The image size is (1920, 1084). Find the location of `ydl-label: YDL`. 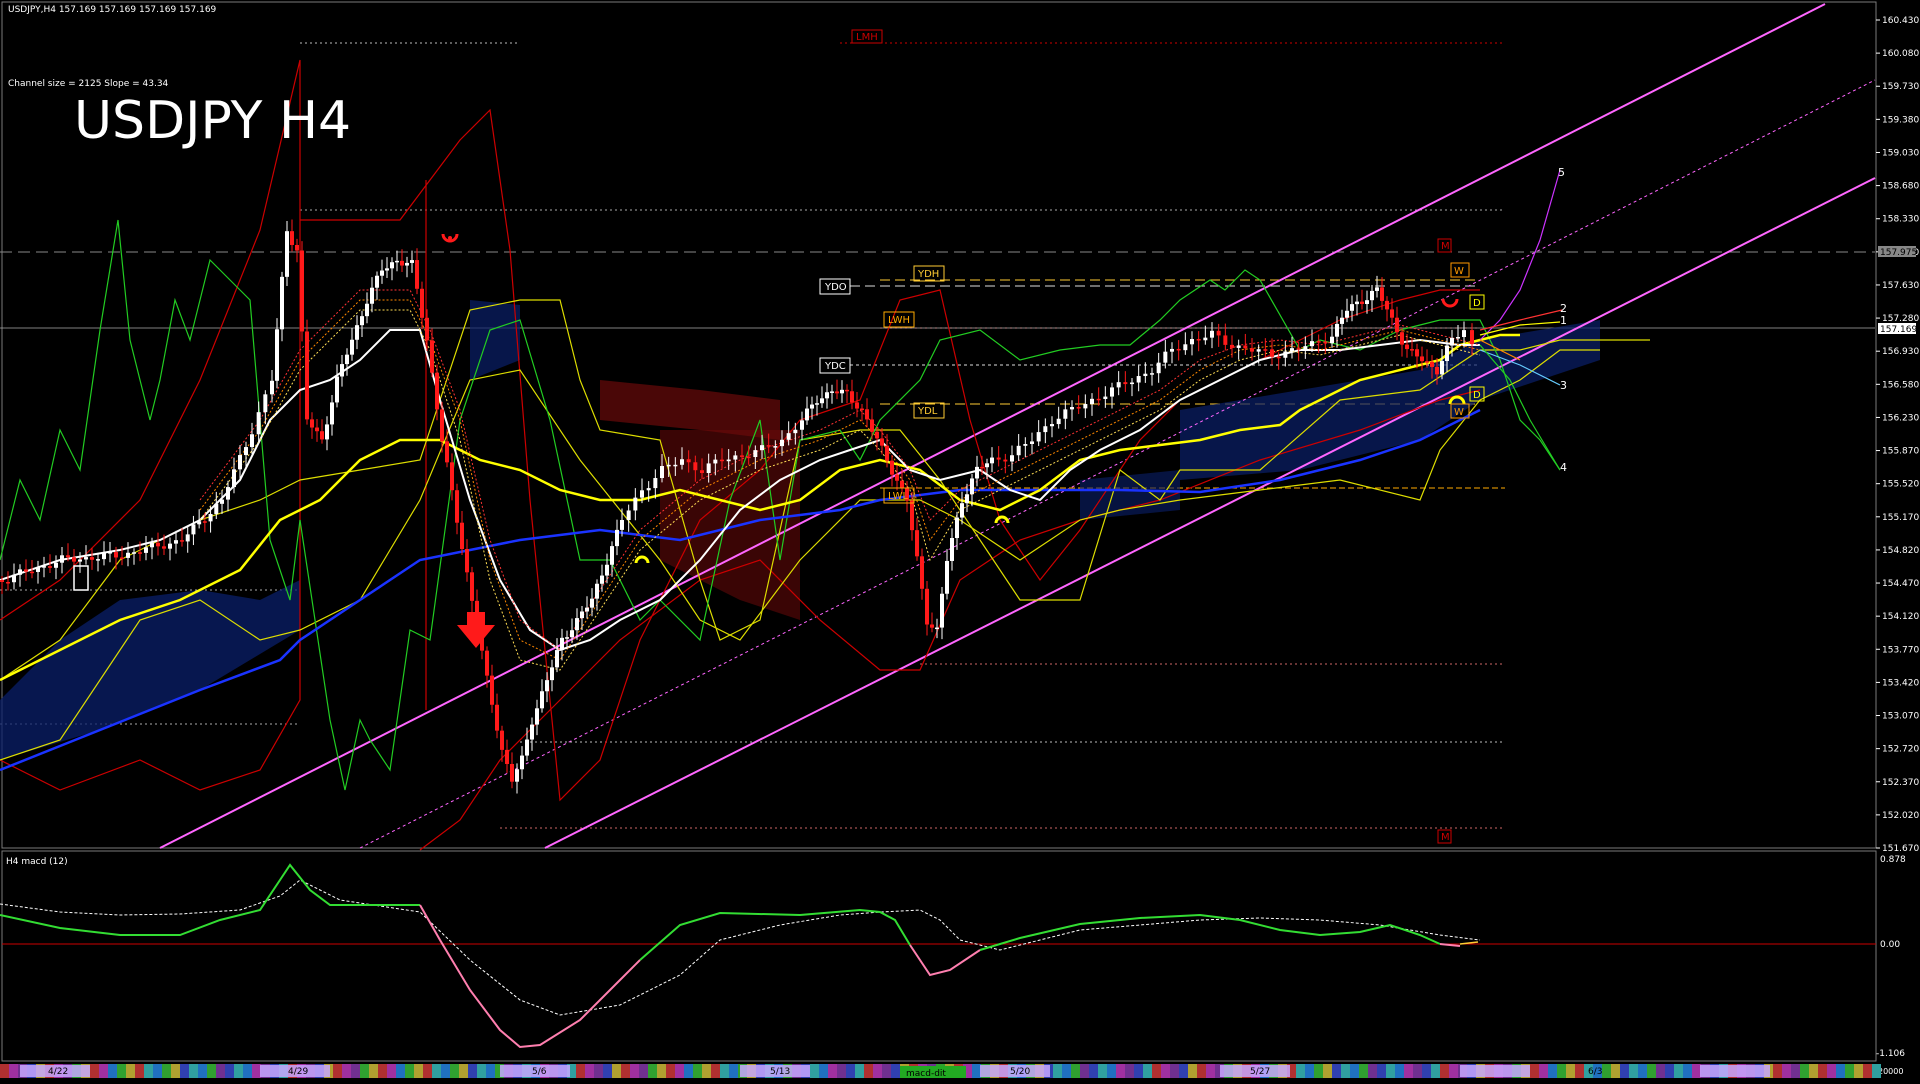

ydl-label: YDL is located at coordinates (927, 411).